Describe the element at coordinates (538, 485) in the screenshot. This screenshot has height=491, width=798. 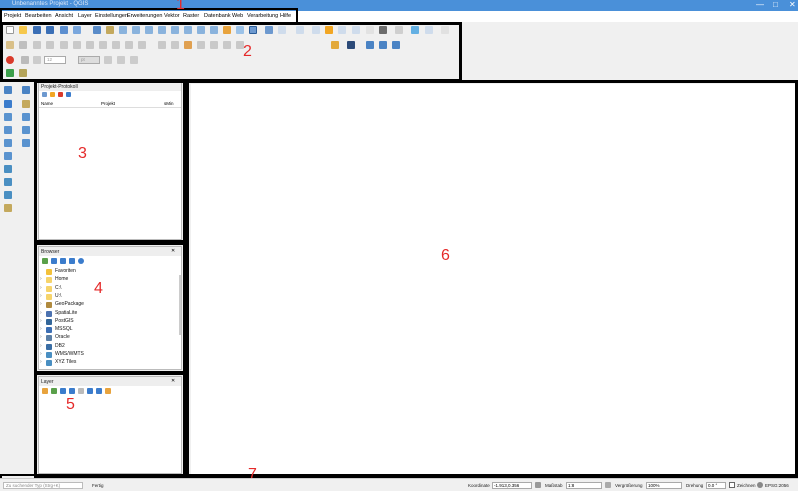
I see `extents-toggle-icon` at that location.